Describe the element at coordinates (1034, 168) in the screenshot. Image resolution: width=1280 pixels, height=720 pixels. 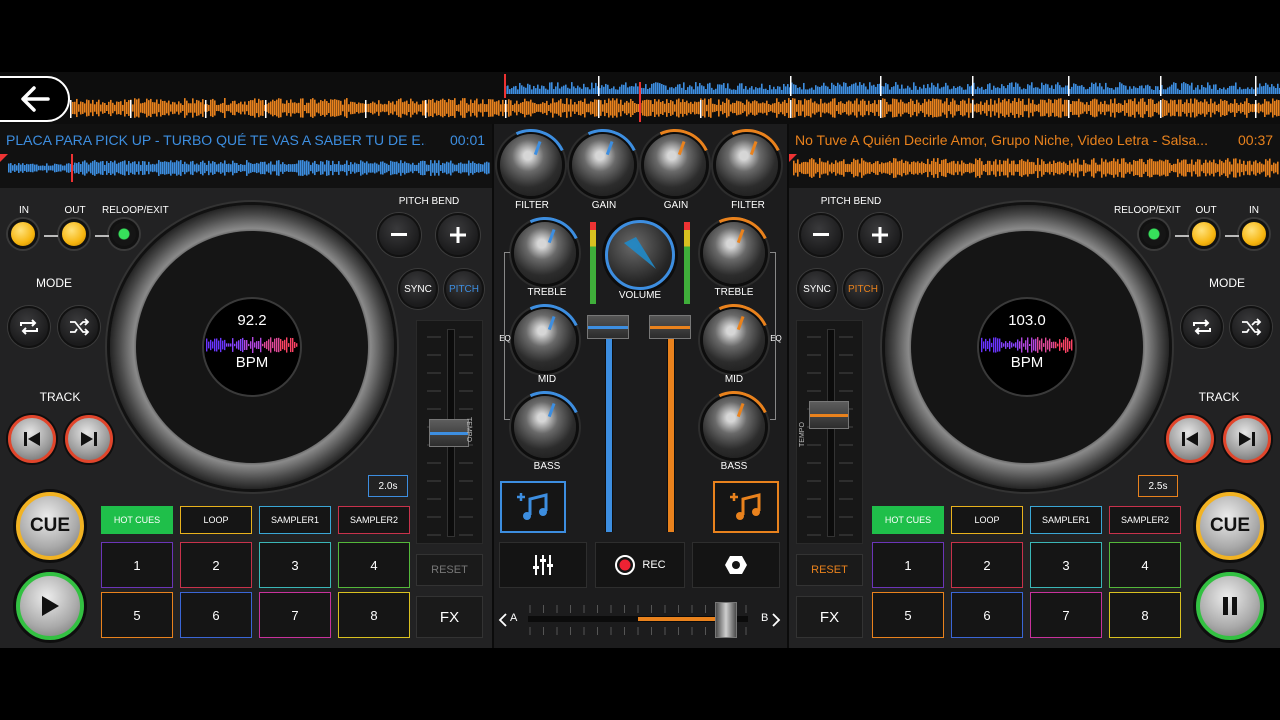
I see `deck-b-waveform` at that location.